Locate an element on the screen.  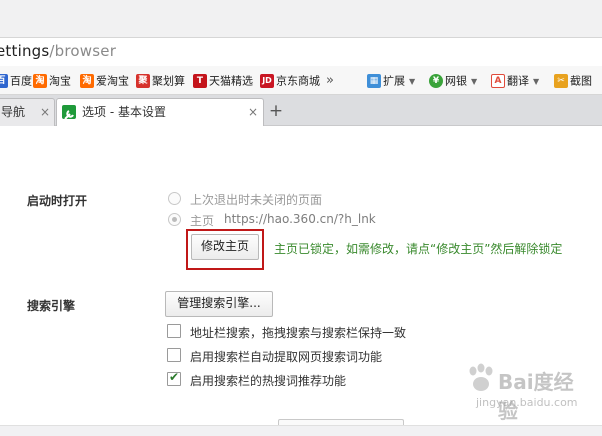
window-top-strip is located at coordinates (301, 18).